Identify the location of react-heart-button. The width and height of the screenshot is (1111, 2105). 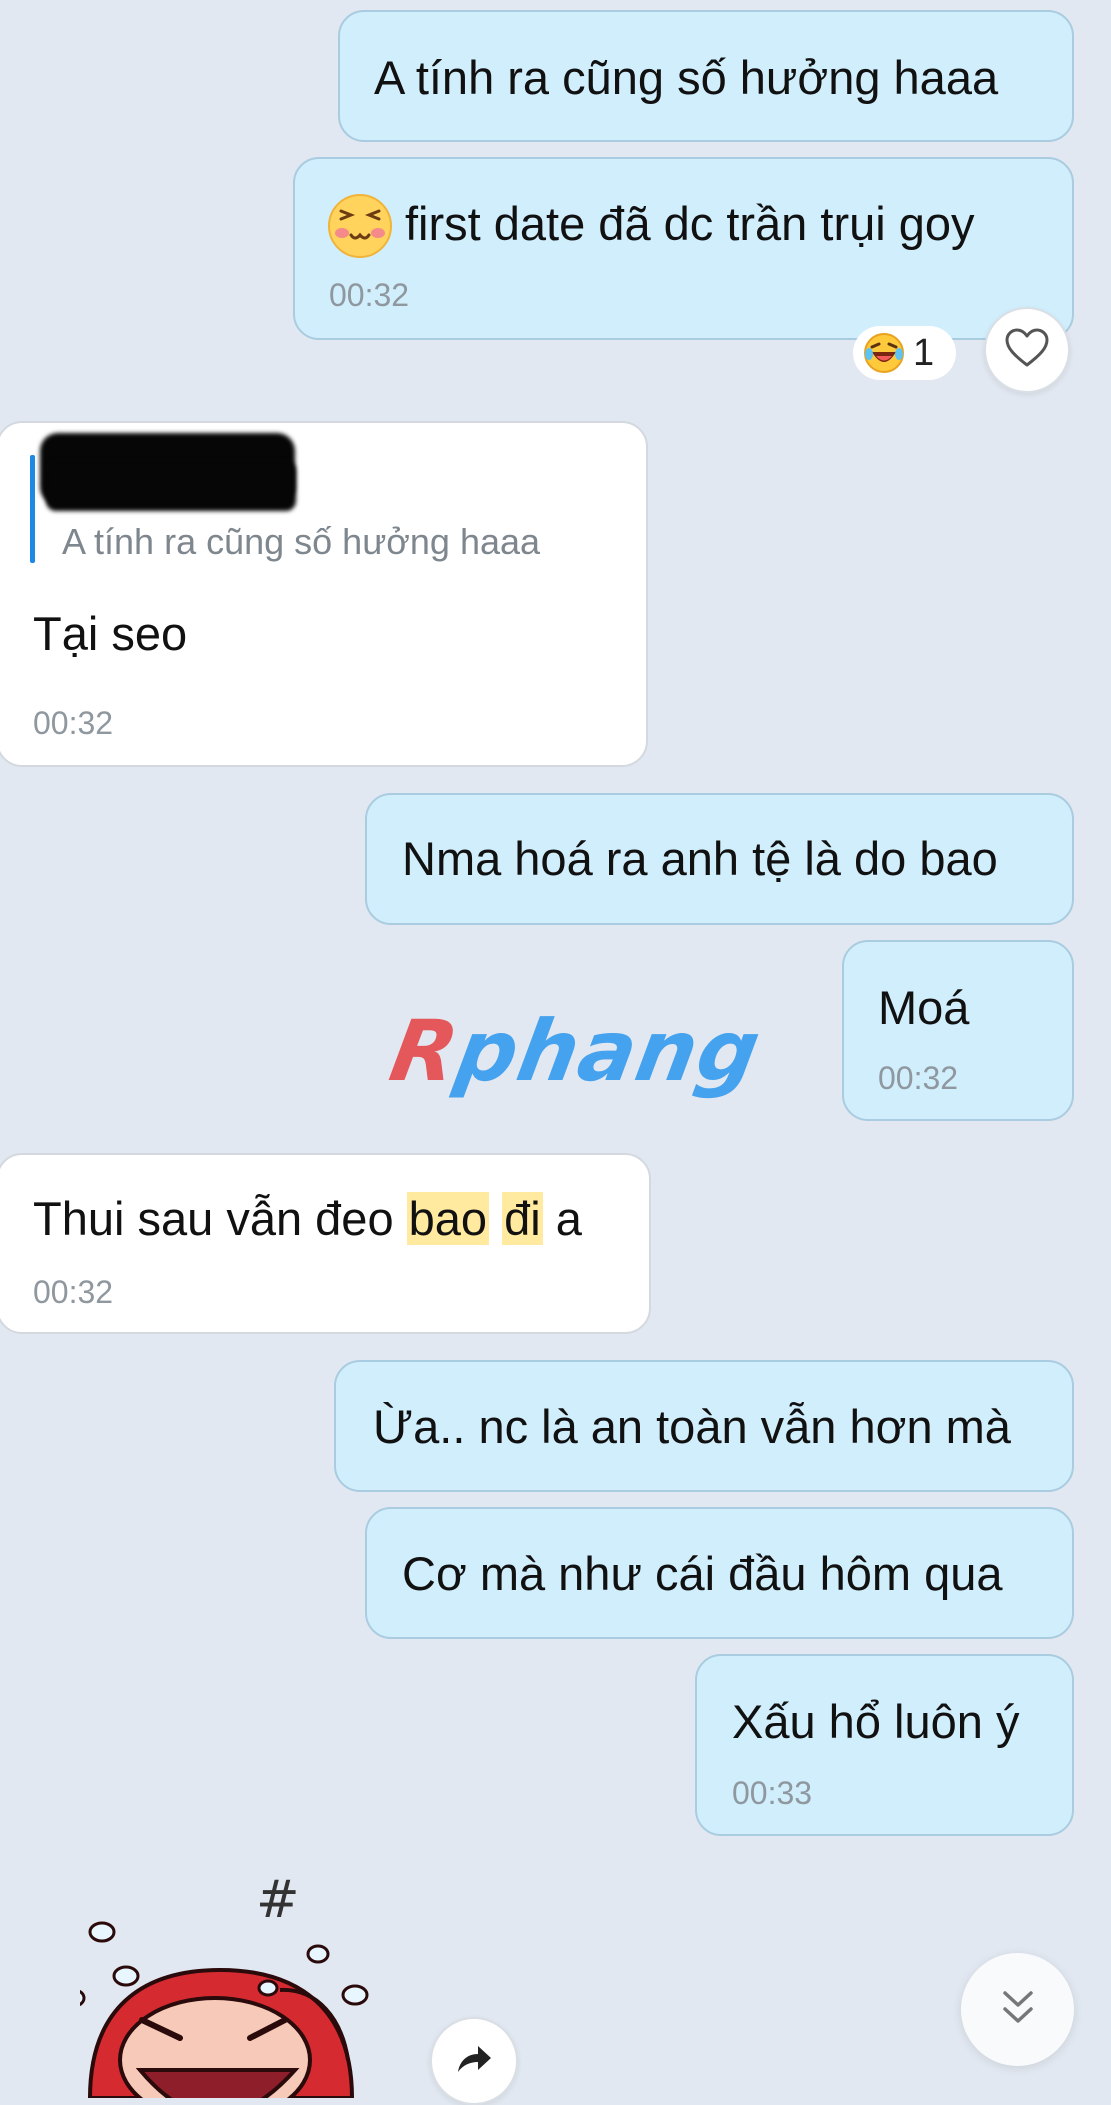
(1027, 350).